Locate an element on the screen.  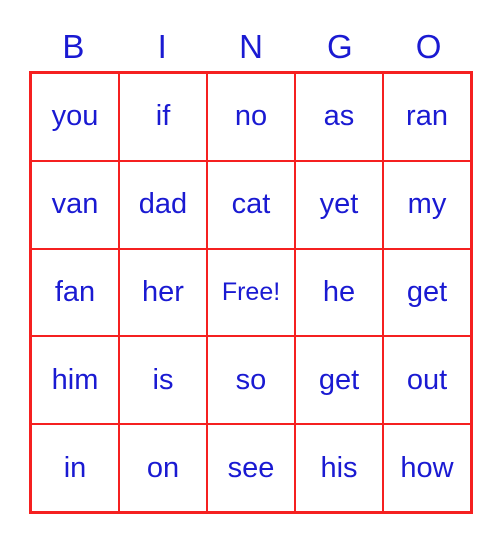
bingo-cell-g1: as is located at coordinates (338, 117).